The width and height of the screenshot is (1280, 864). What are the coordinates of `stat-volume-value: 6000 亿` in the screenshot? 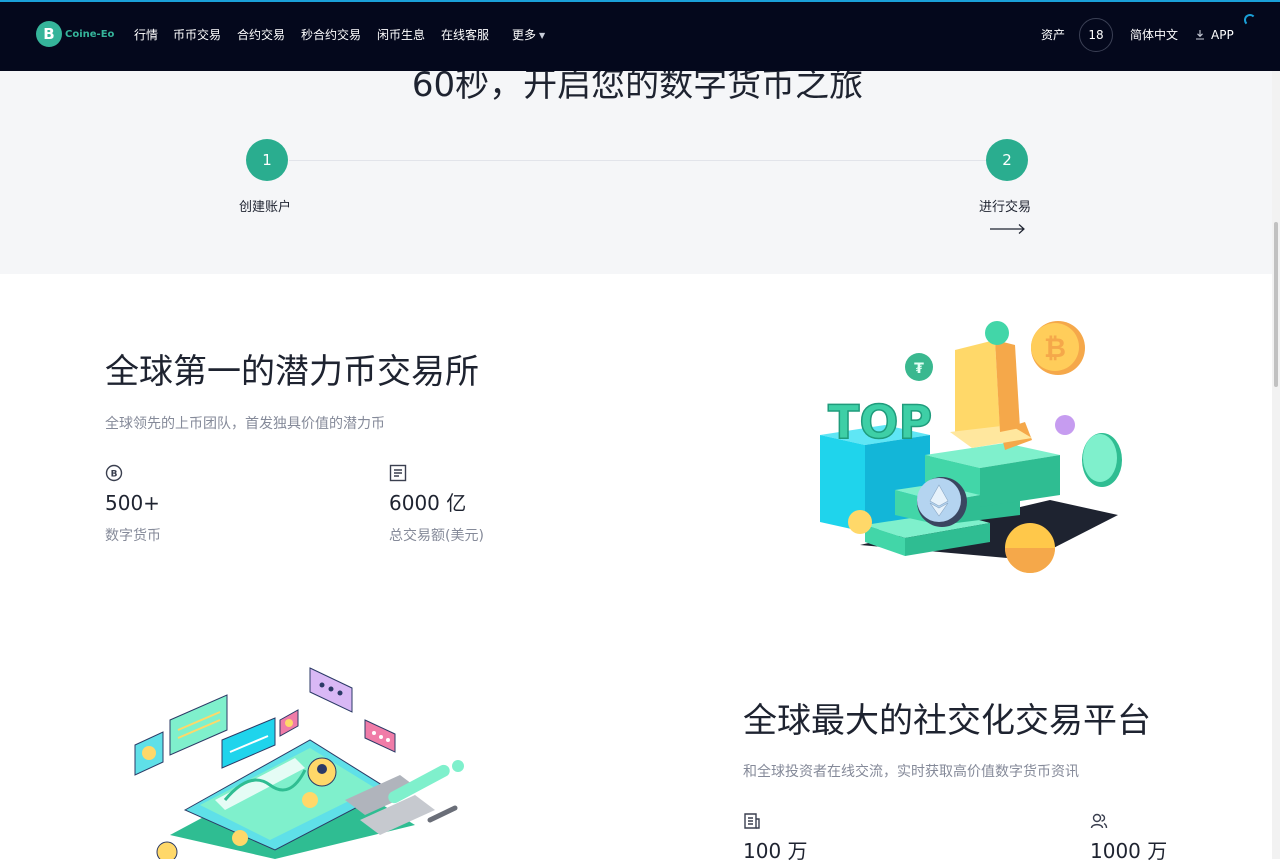 It's located at (428, 503).